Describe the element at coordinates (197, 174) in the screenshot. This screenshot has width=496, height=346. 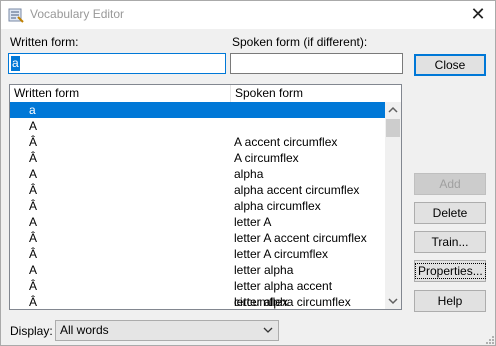
I see `list-item: A alpha` at that location.